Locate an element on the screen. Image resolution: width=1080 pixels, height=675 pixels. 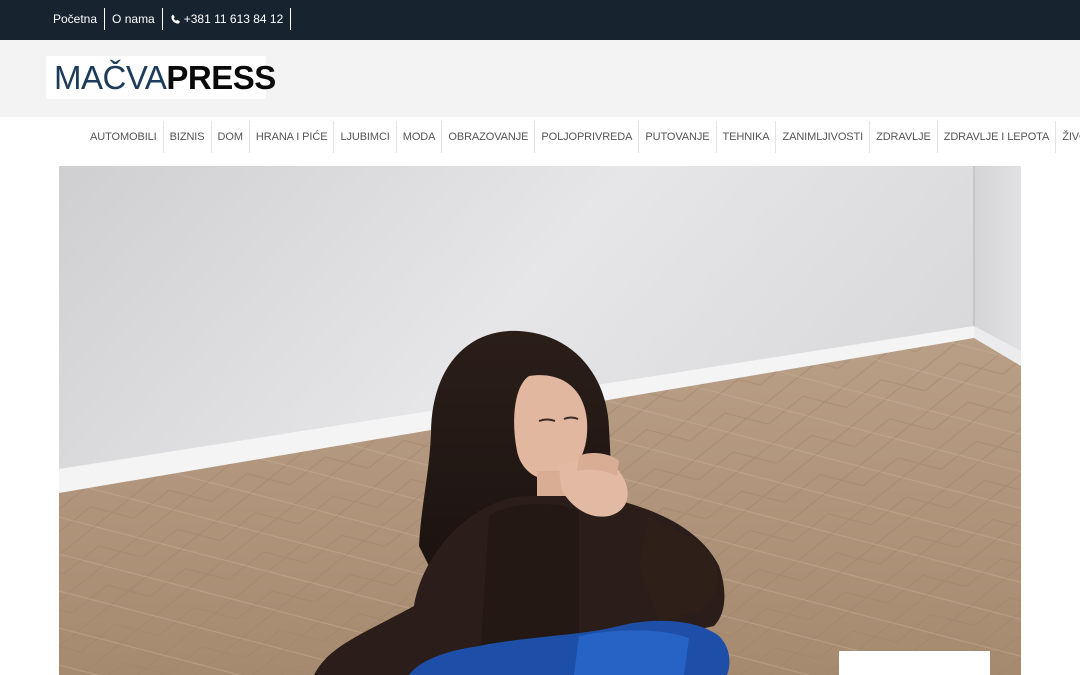
category-putovanje: PUTOVANJE is located at coordinates (678, 137).